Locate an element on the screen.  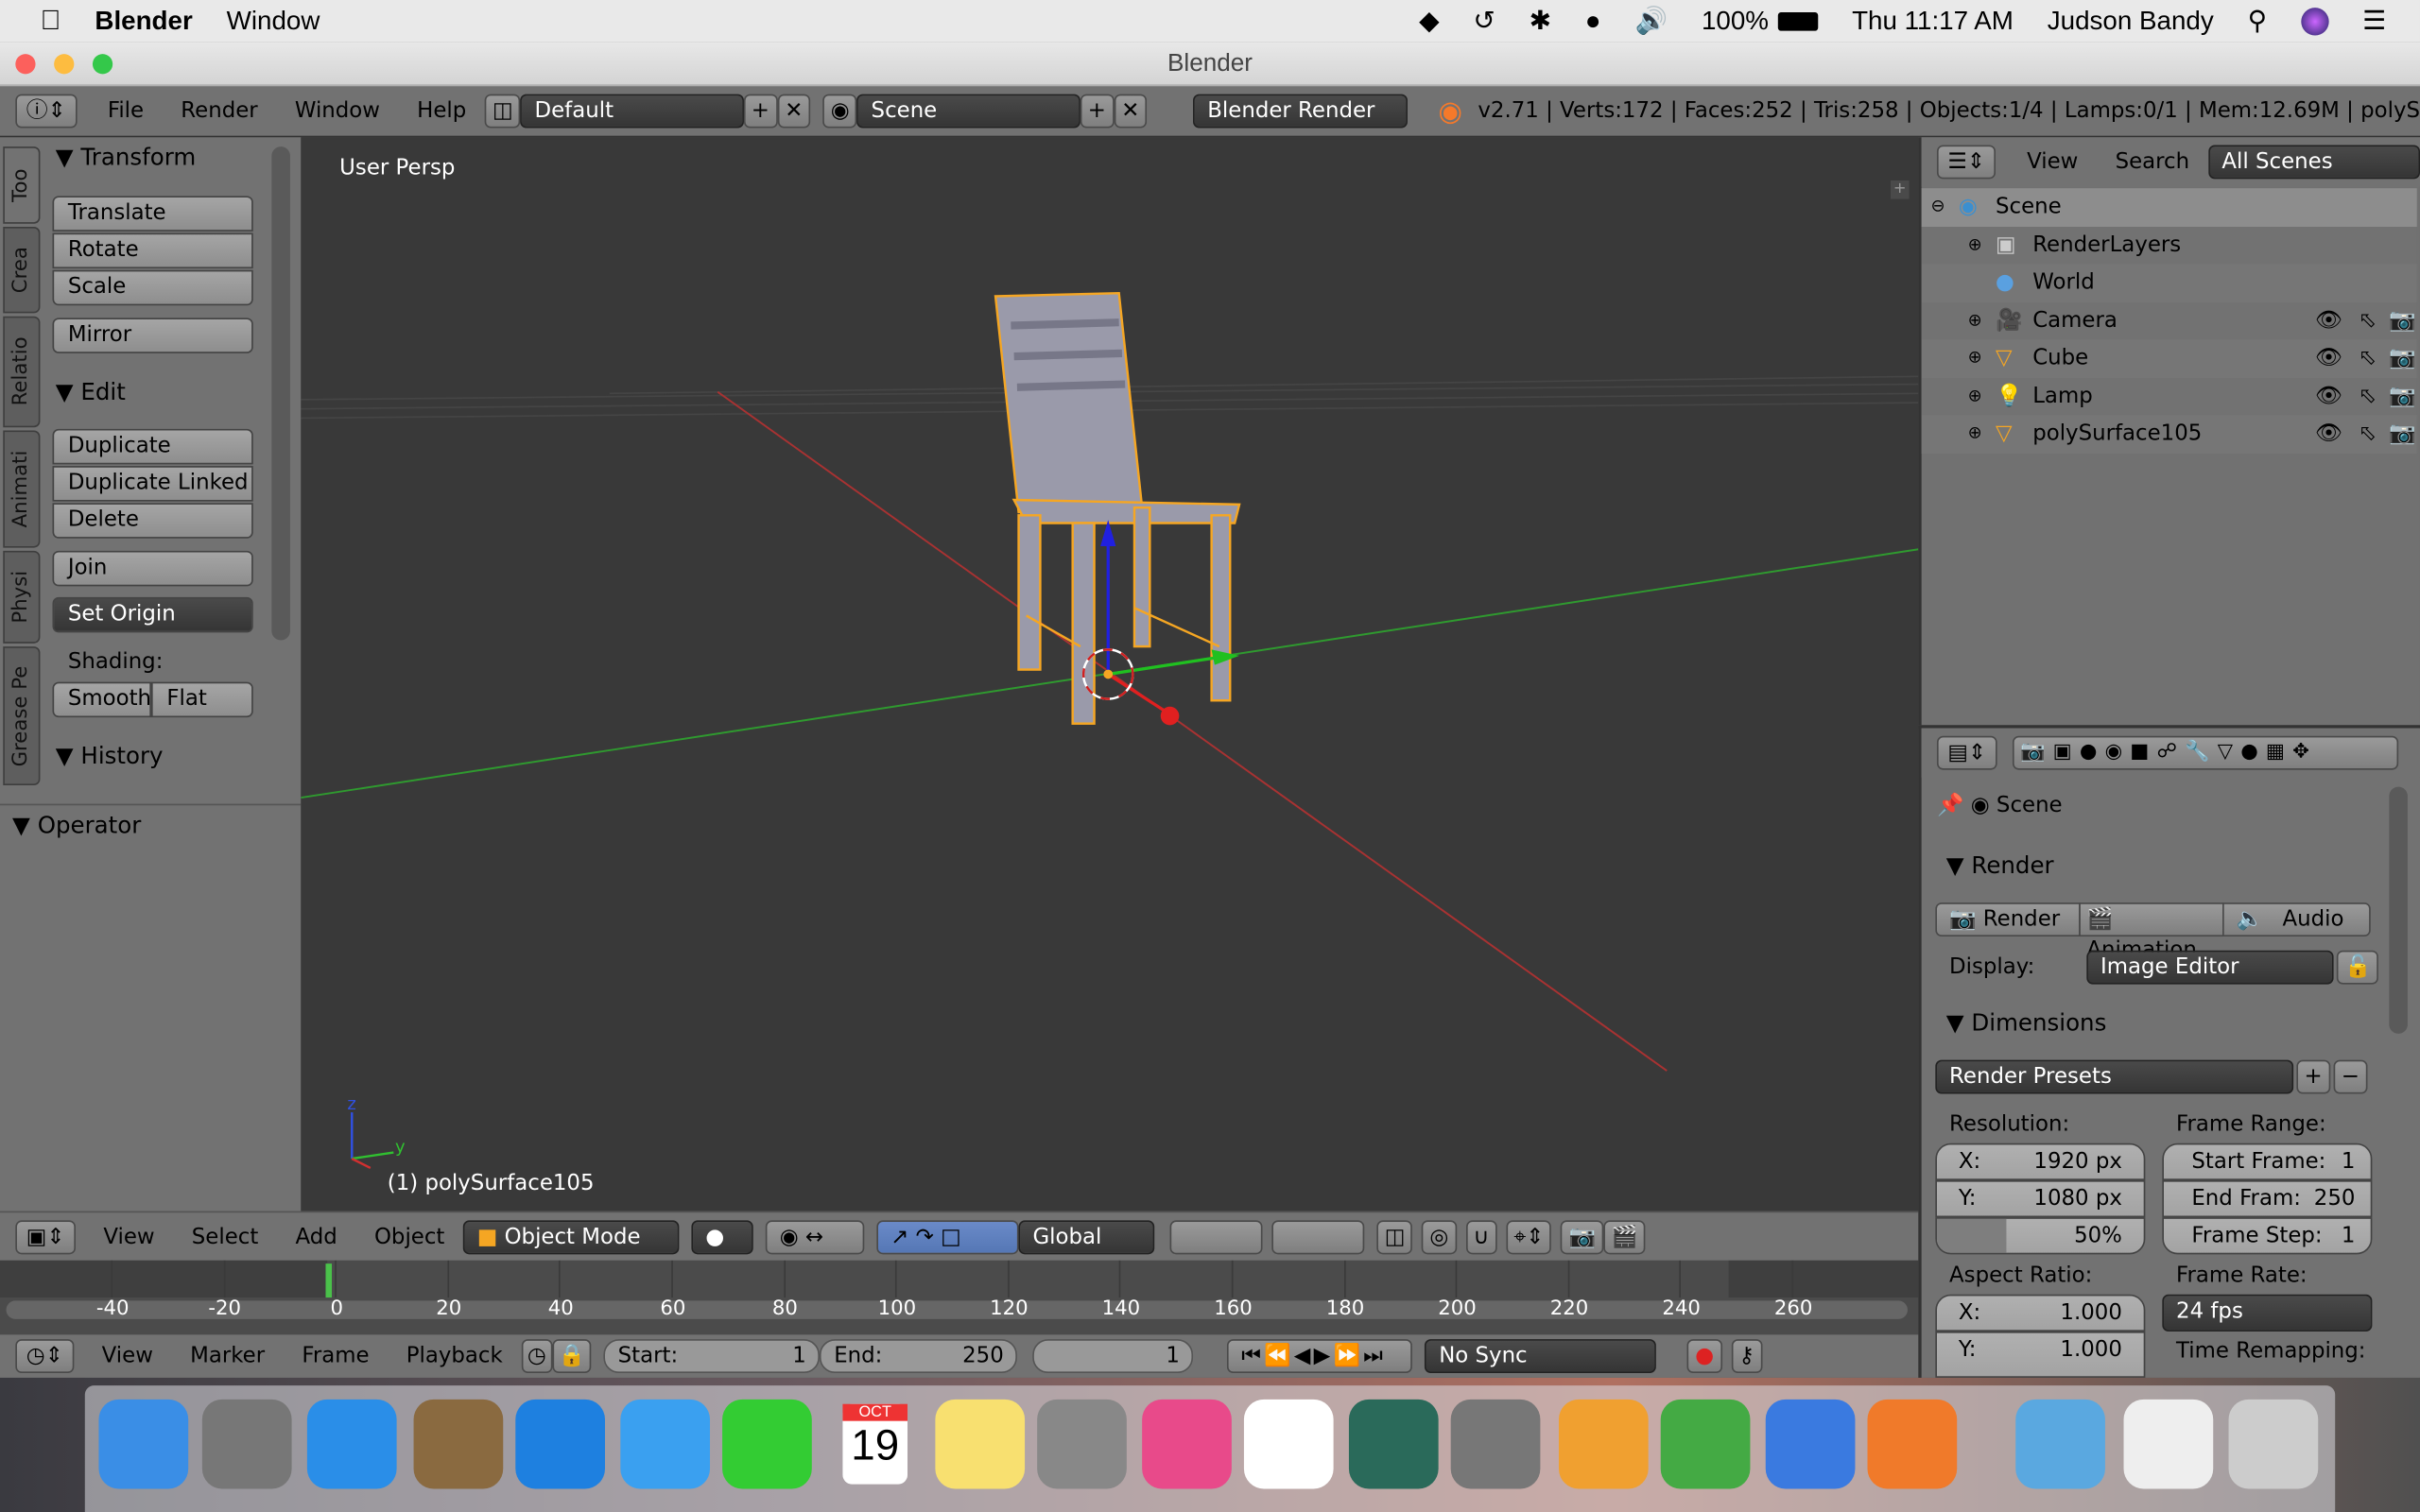
operator-panel-header: ▼ Operator is located at coordinates (151, 823).